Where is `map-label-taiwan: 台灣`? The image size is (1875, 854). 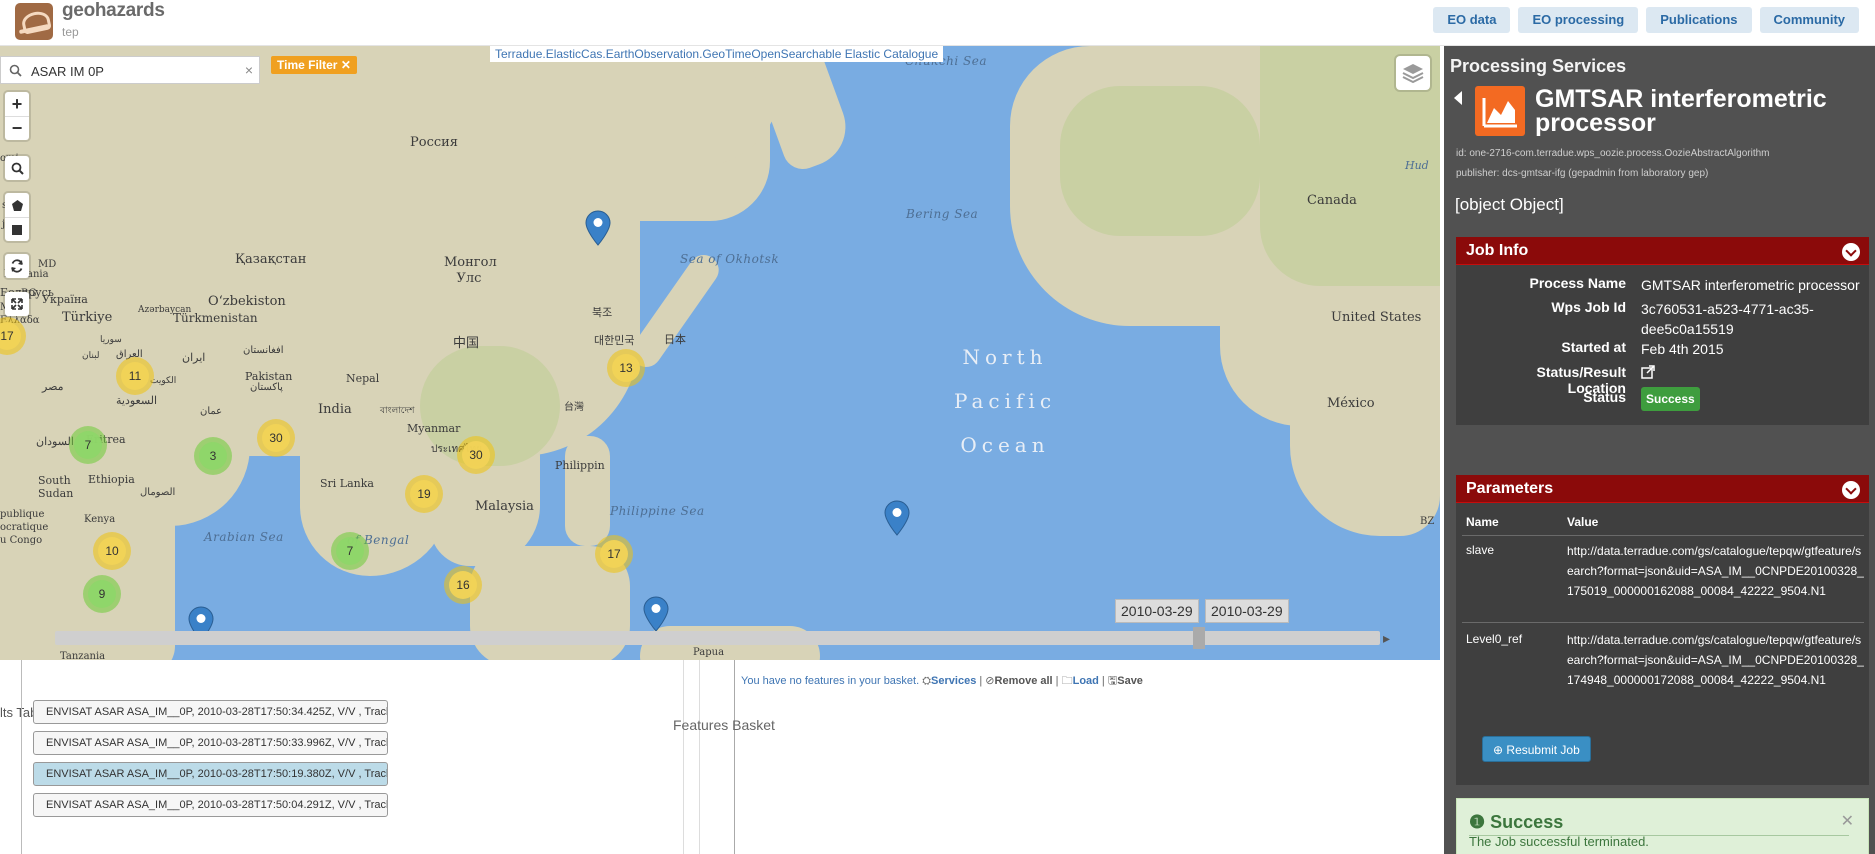 map-label-taiwan: 台灣 is located at coordinates (574, 407).